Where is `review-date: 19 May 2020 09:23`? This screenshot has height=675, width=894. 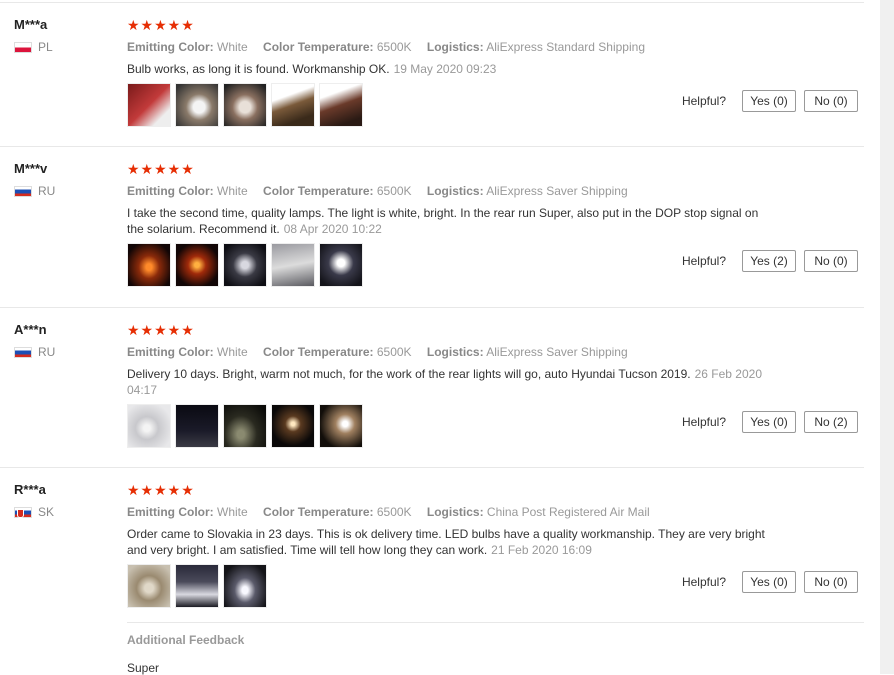 review-date: 19 May 2020 09:23 is located at coordinates (445, 69).